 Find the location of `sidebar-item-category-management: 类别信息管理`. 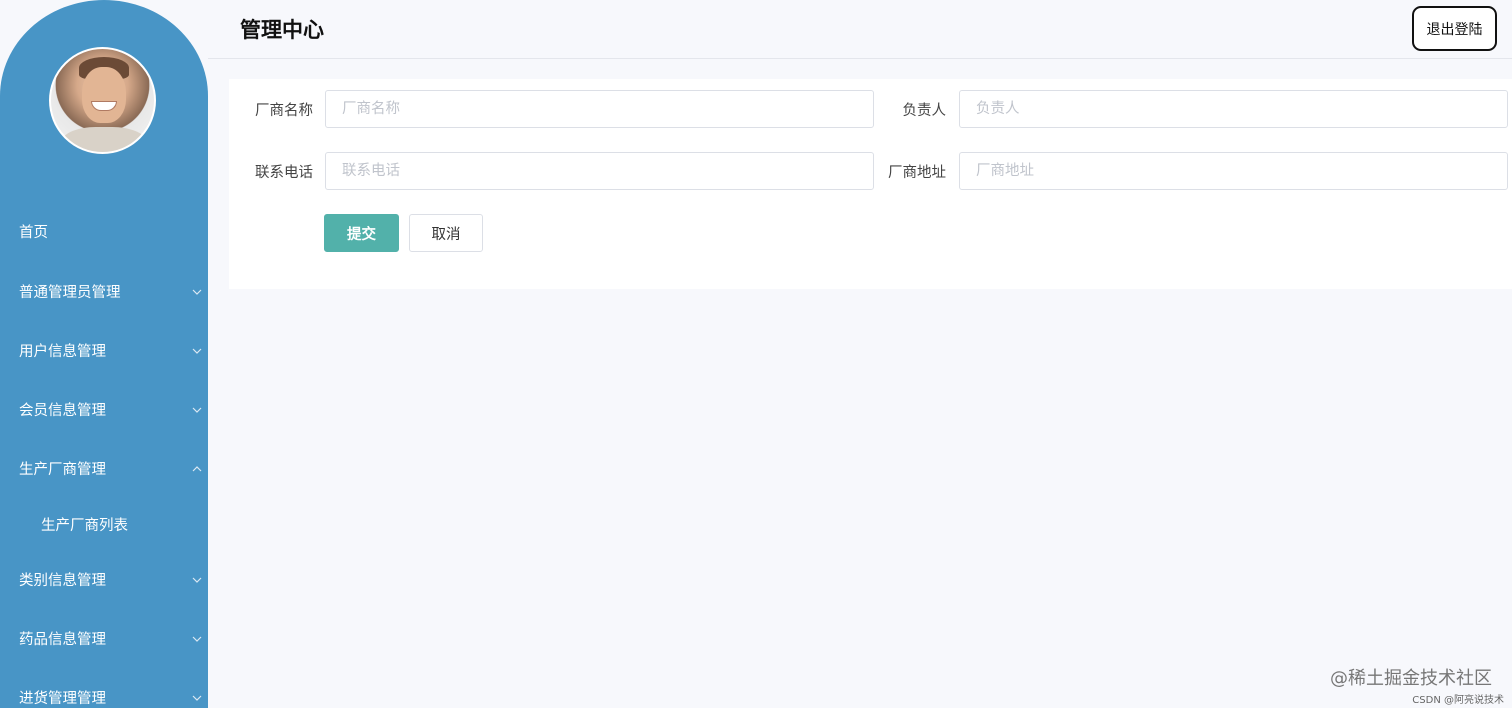

sidebar-item-category-management: 类别信息管理 is located at coordinates (104, 579).